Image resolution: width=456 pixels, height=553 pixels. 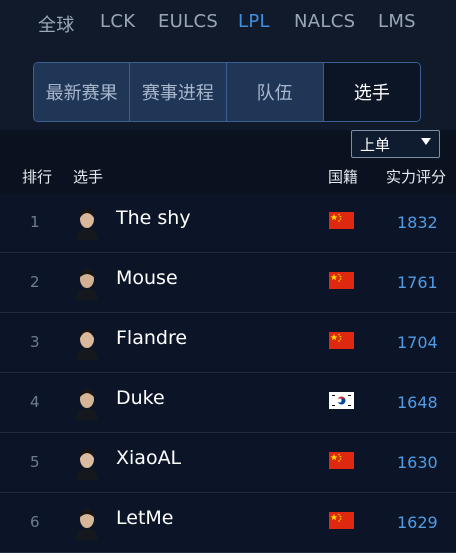 What do you see at coordinates (37, 177) in the screenshot?
I see `header-rank: 排行` at bounding box center [37, 177].